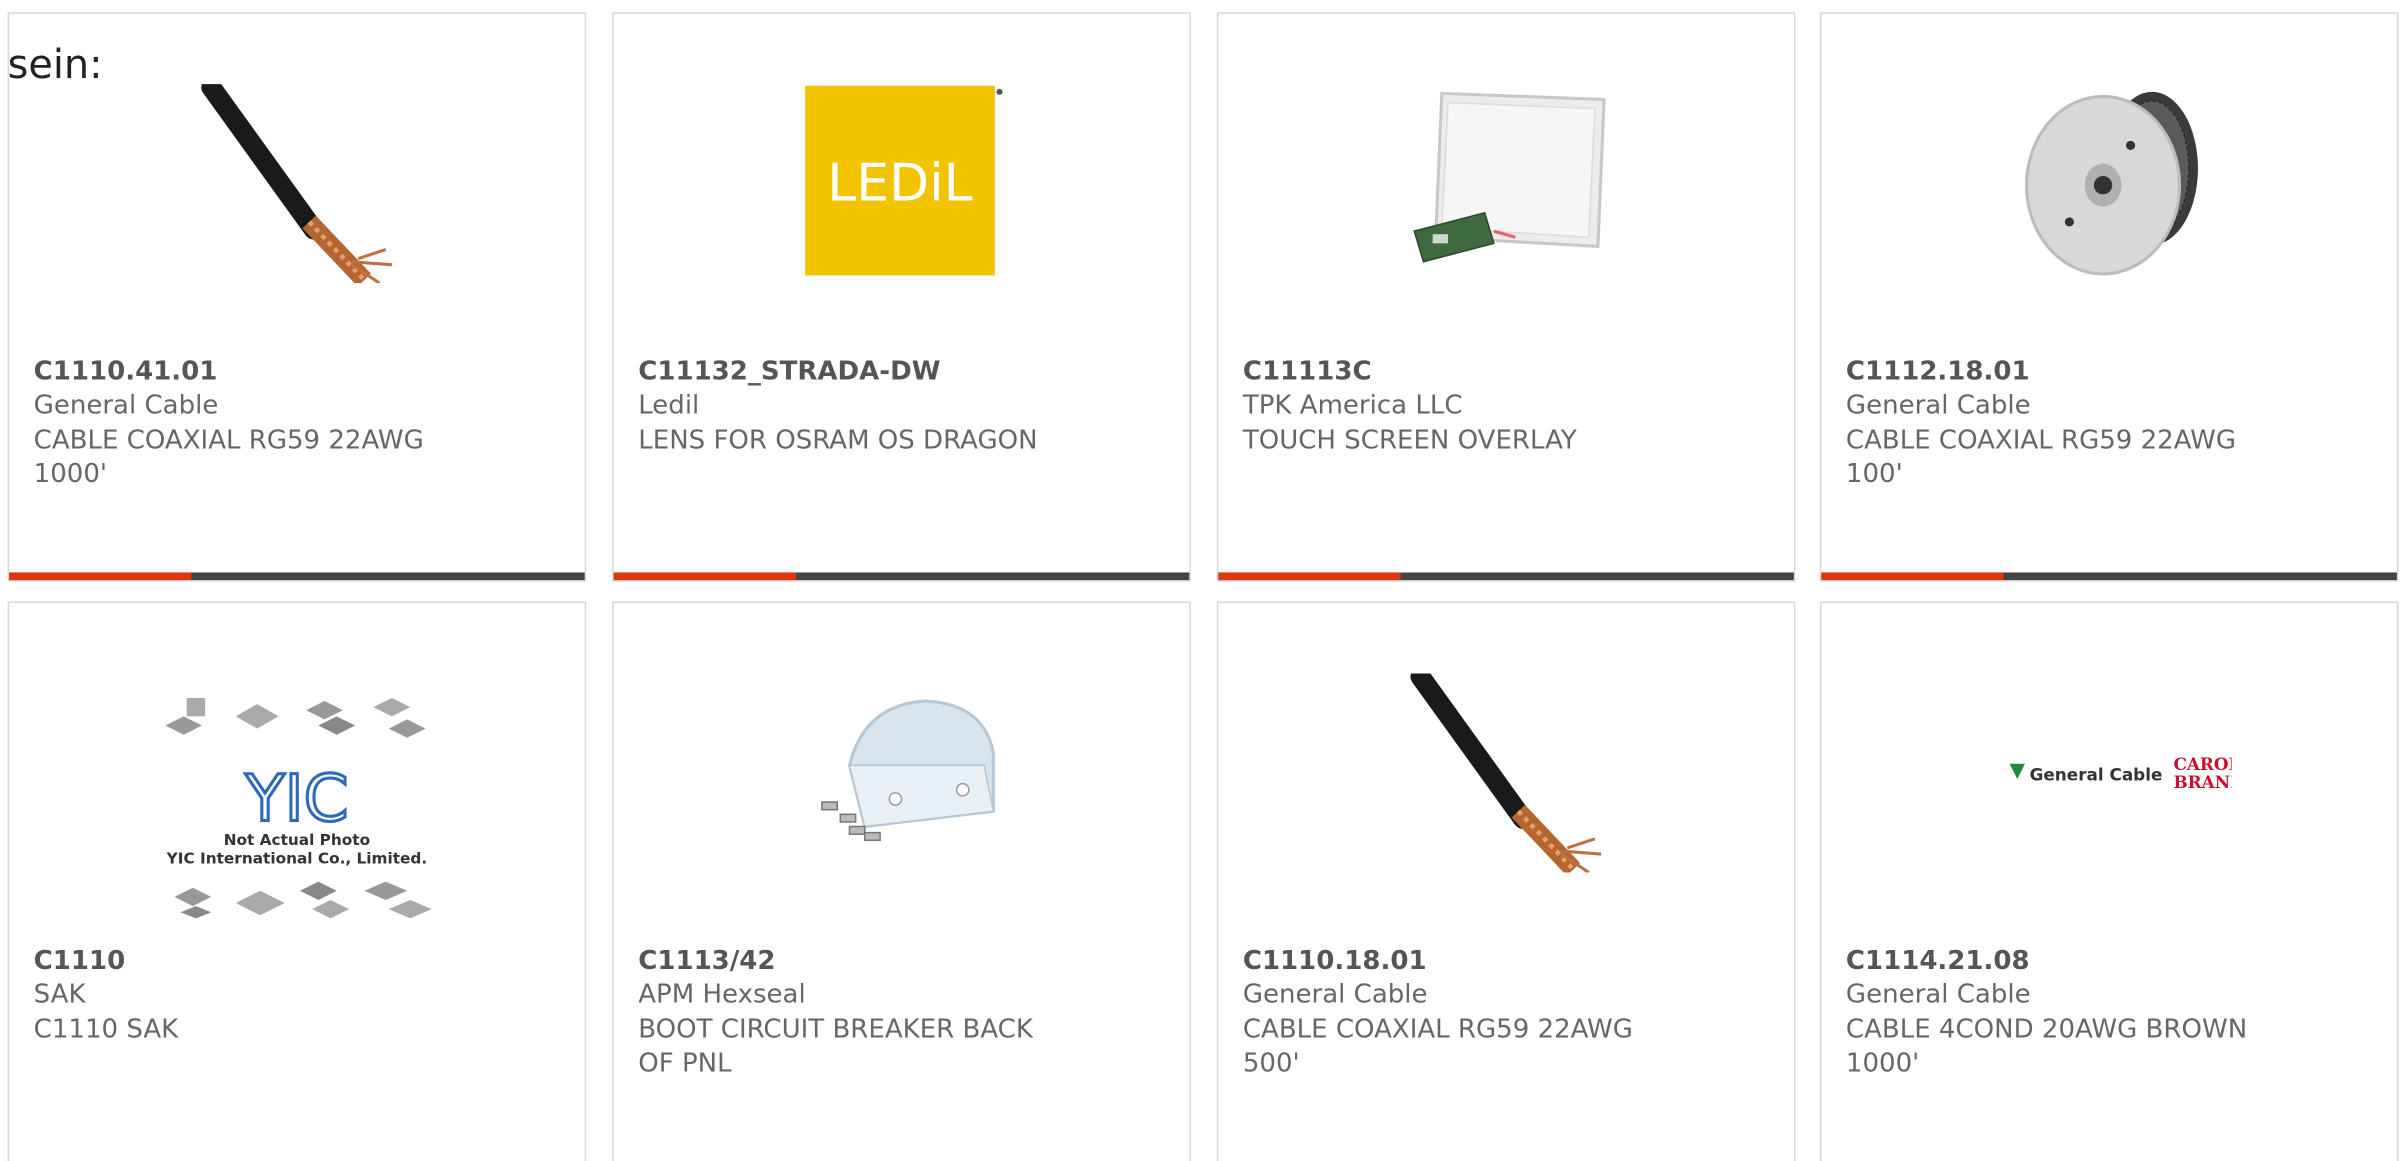  I want to click on part-number: C1110.41.01, so click(126, 372).